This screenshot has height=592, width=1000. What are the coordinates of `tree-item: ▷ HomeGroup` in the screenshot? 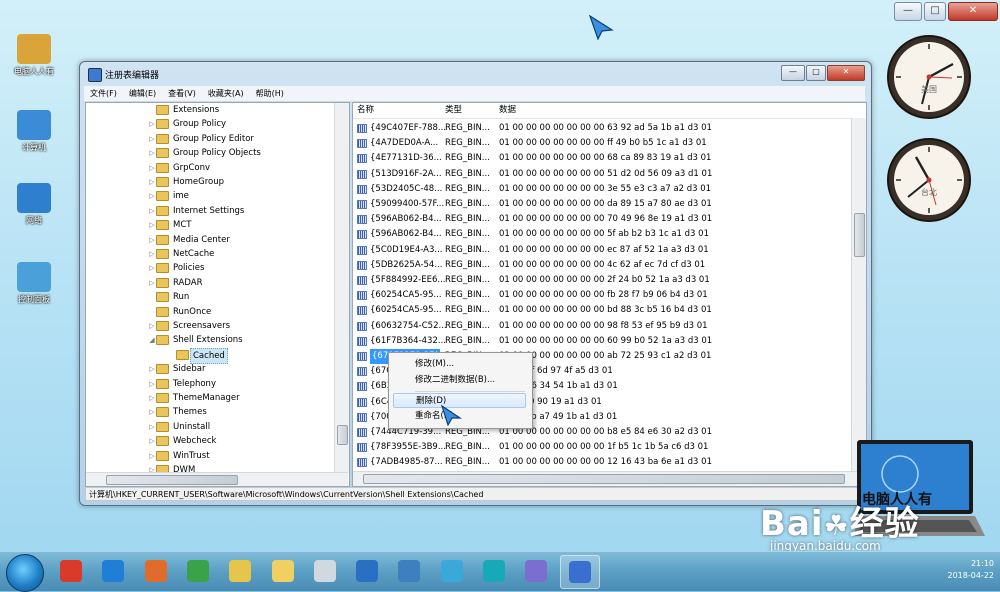 It's located at (210, 182).